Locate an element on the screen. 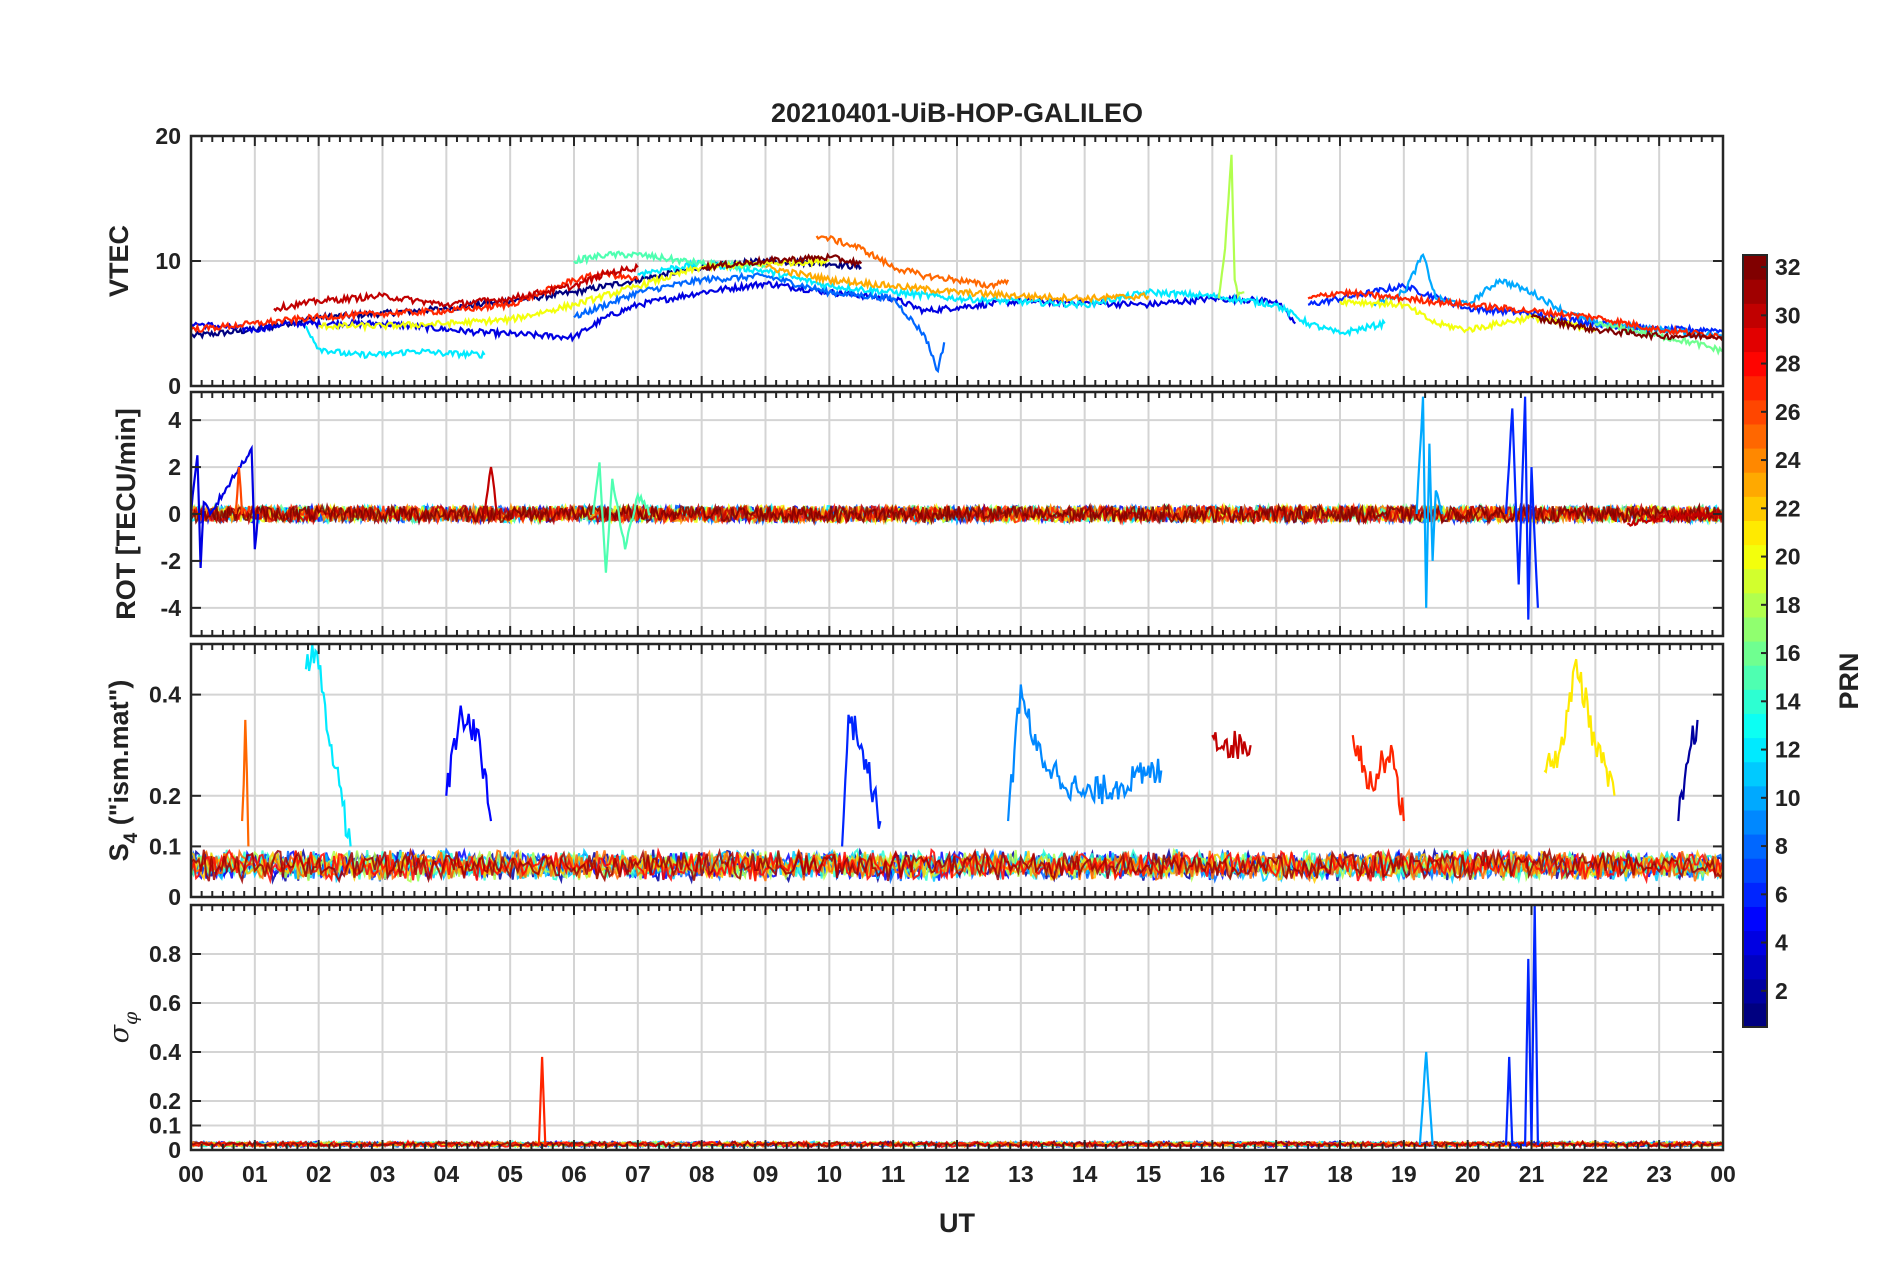 The image size is (1902, 1272). y-tick-label-vtec: 20 is located at coordinates (168, 136).